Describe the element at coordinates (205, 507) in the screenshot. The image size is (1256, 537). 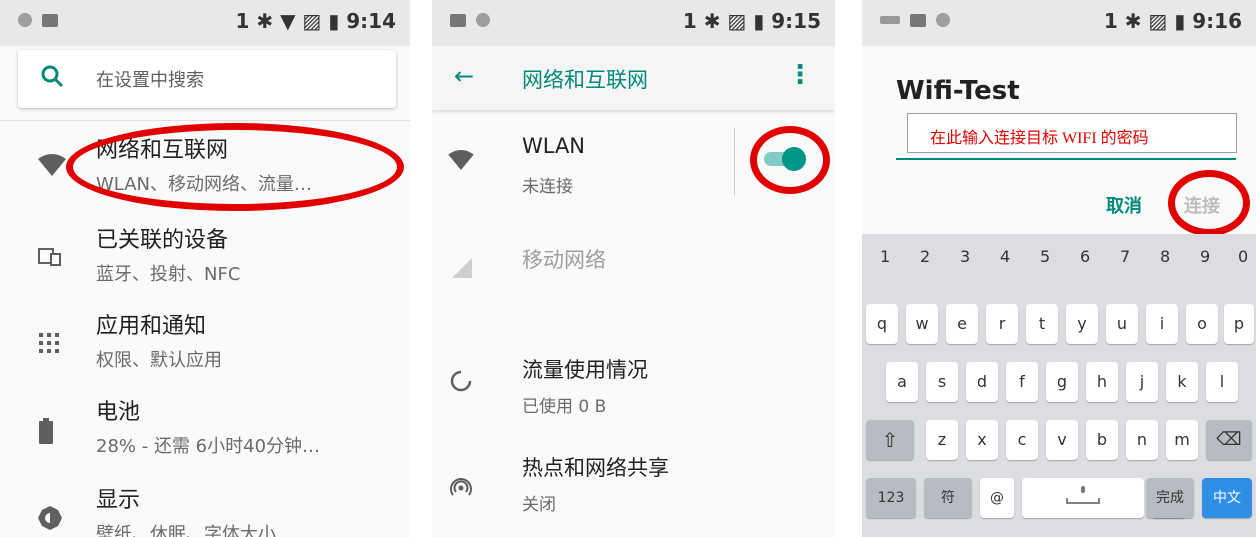
I see `settings-item-display: 显示 壁纸、休眠、字体大小` at that location.